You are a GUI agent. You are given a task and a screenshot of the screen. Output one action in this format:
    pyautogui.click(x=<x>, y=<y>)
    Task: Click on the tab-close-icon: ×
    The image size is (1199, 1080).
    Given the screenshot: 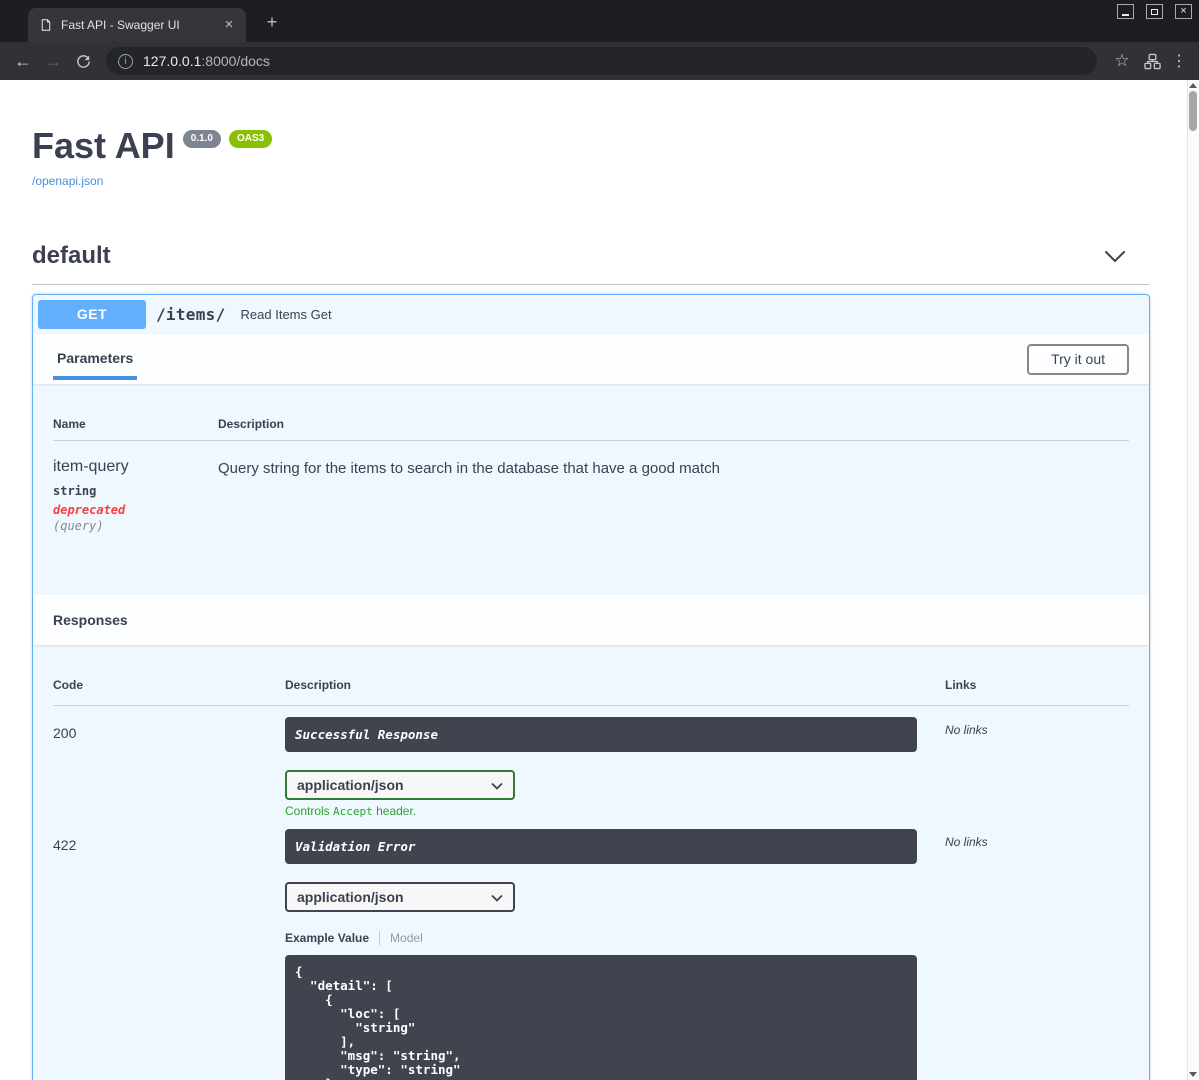 What is the action you would take?
    pyautogui.click(x=229, y=25)
    